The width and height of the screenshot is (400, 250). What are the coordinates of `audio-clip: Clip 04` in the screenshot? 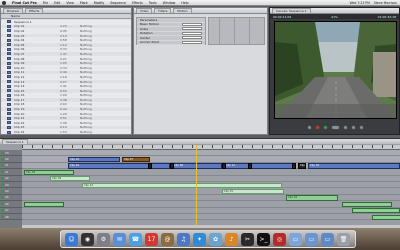 It's located at (49, 172).